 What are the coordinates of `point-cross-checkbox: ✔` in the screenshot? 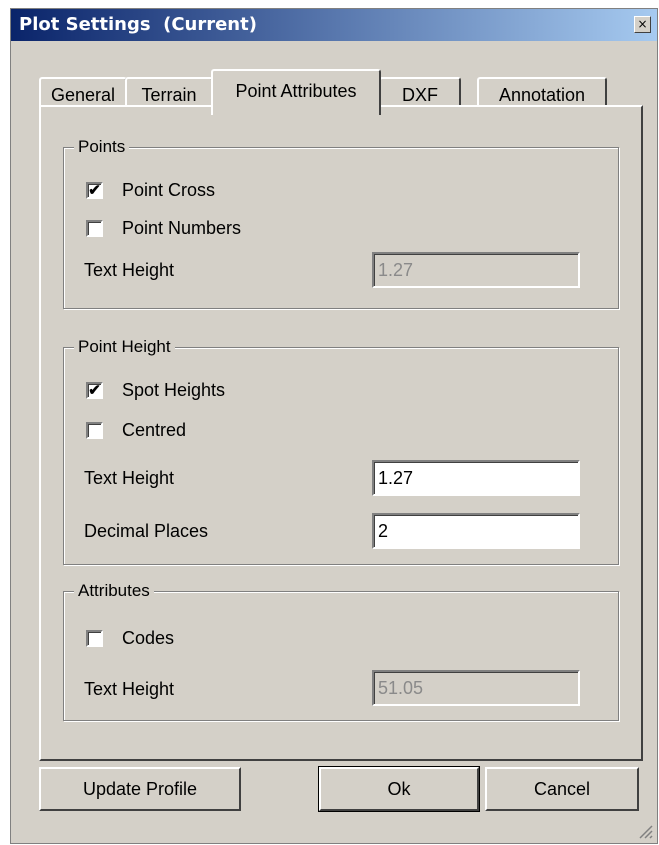 It's located at (94, 190).